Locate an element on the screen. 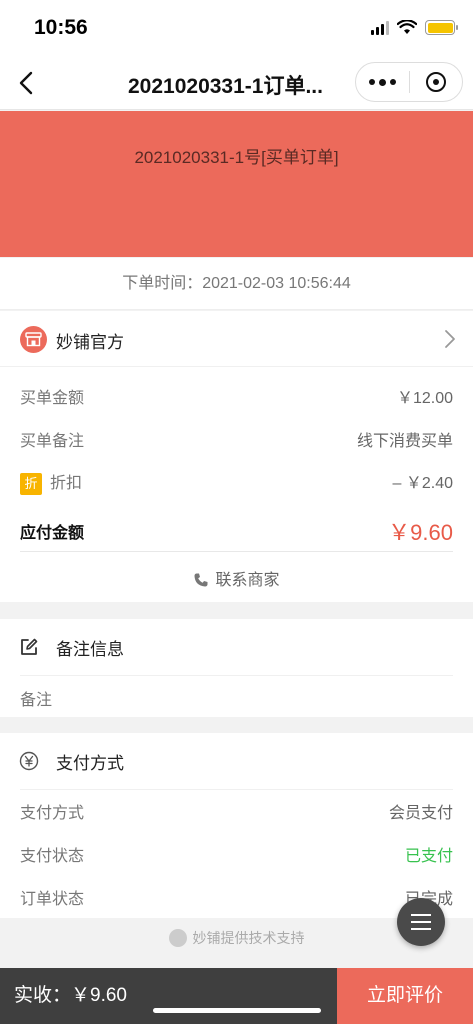 This screenshot has height=1024, width=473. shop-name: 妙铺官方 is located at coordinates (90, 342).